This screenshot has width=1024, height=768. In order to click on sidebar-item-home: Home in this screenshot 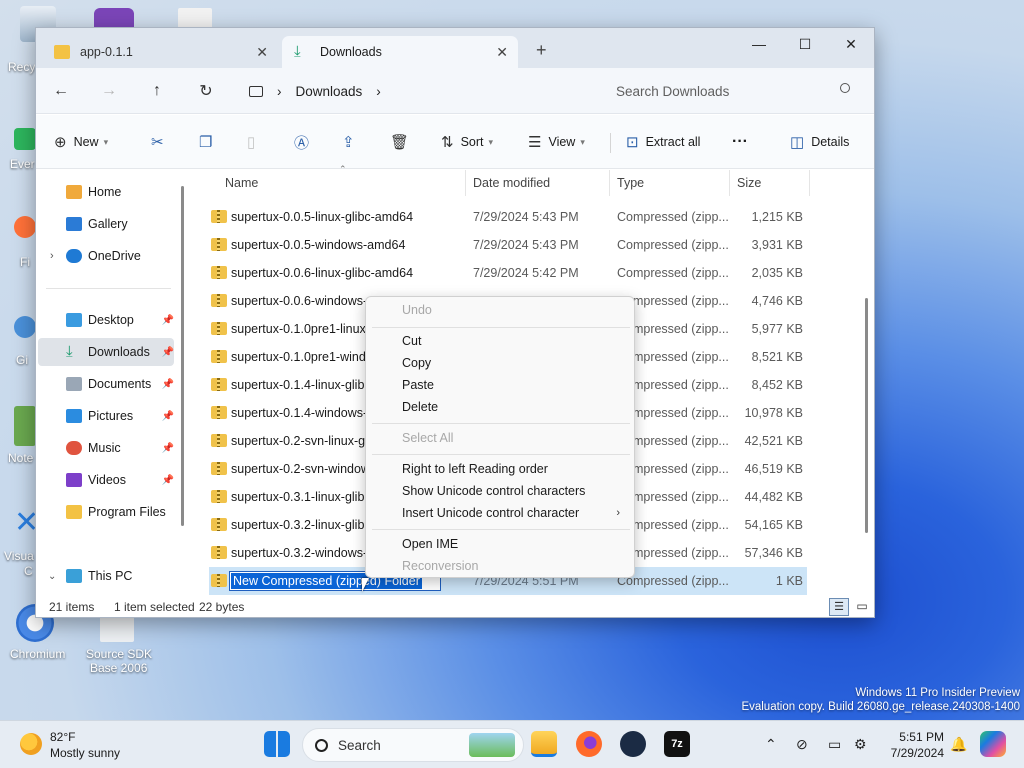, I will do `click(106, 192)`.